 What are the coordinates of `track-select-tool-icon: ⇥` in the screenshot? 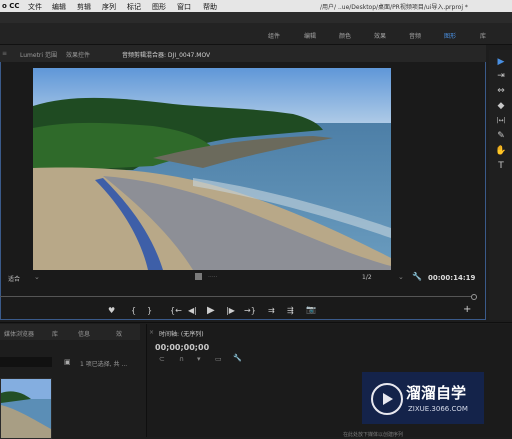 It's located at (501, 76).